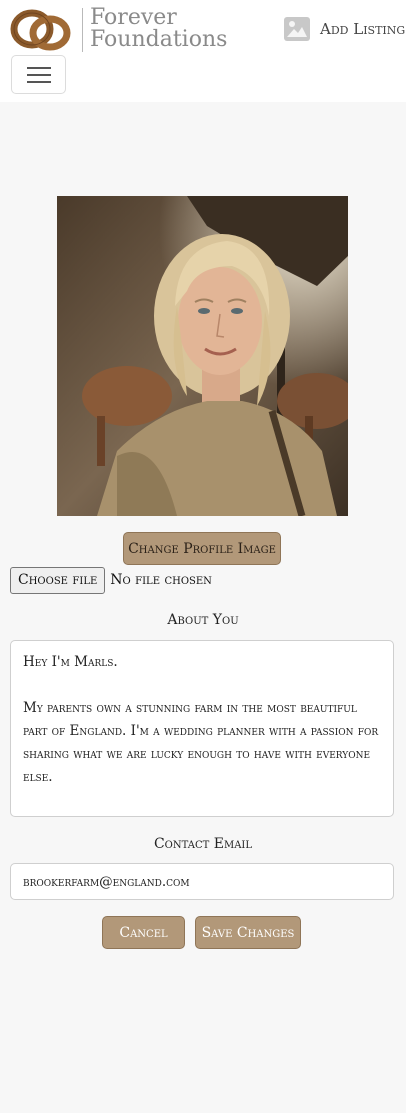 Image resolution: width=406 pixels, height=1113 pixels. I want to click on menu-toggle-button, so click(38, 74).